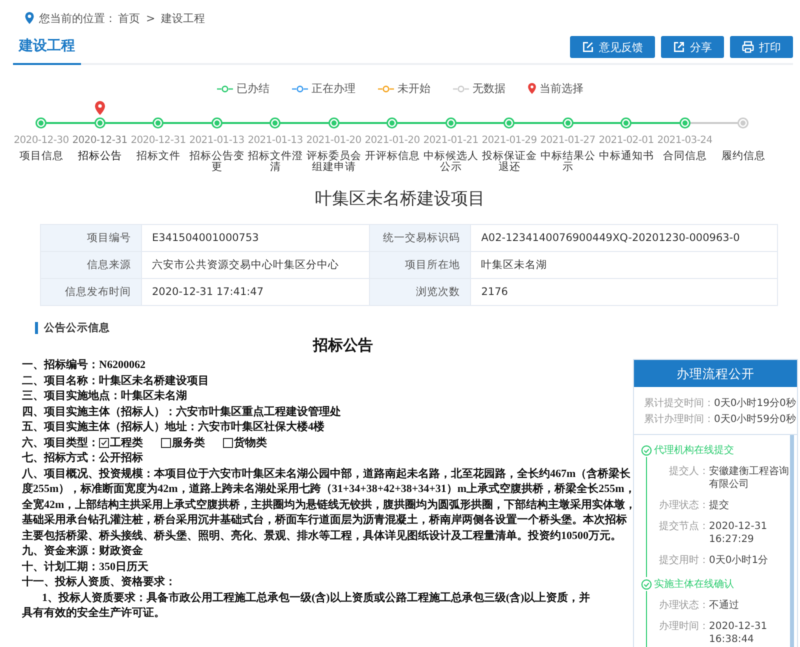 The width and height of the screenshot is (800, 647). I want to click on summary-label: 累计提交时间：, so click(679, 403).